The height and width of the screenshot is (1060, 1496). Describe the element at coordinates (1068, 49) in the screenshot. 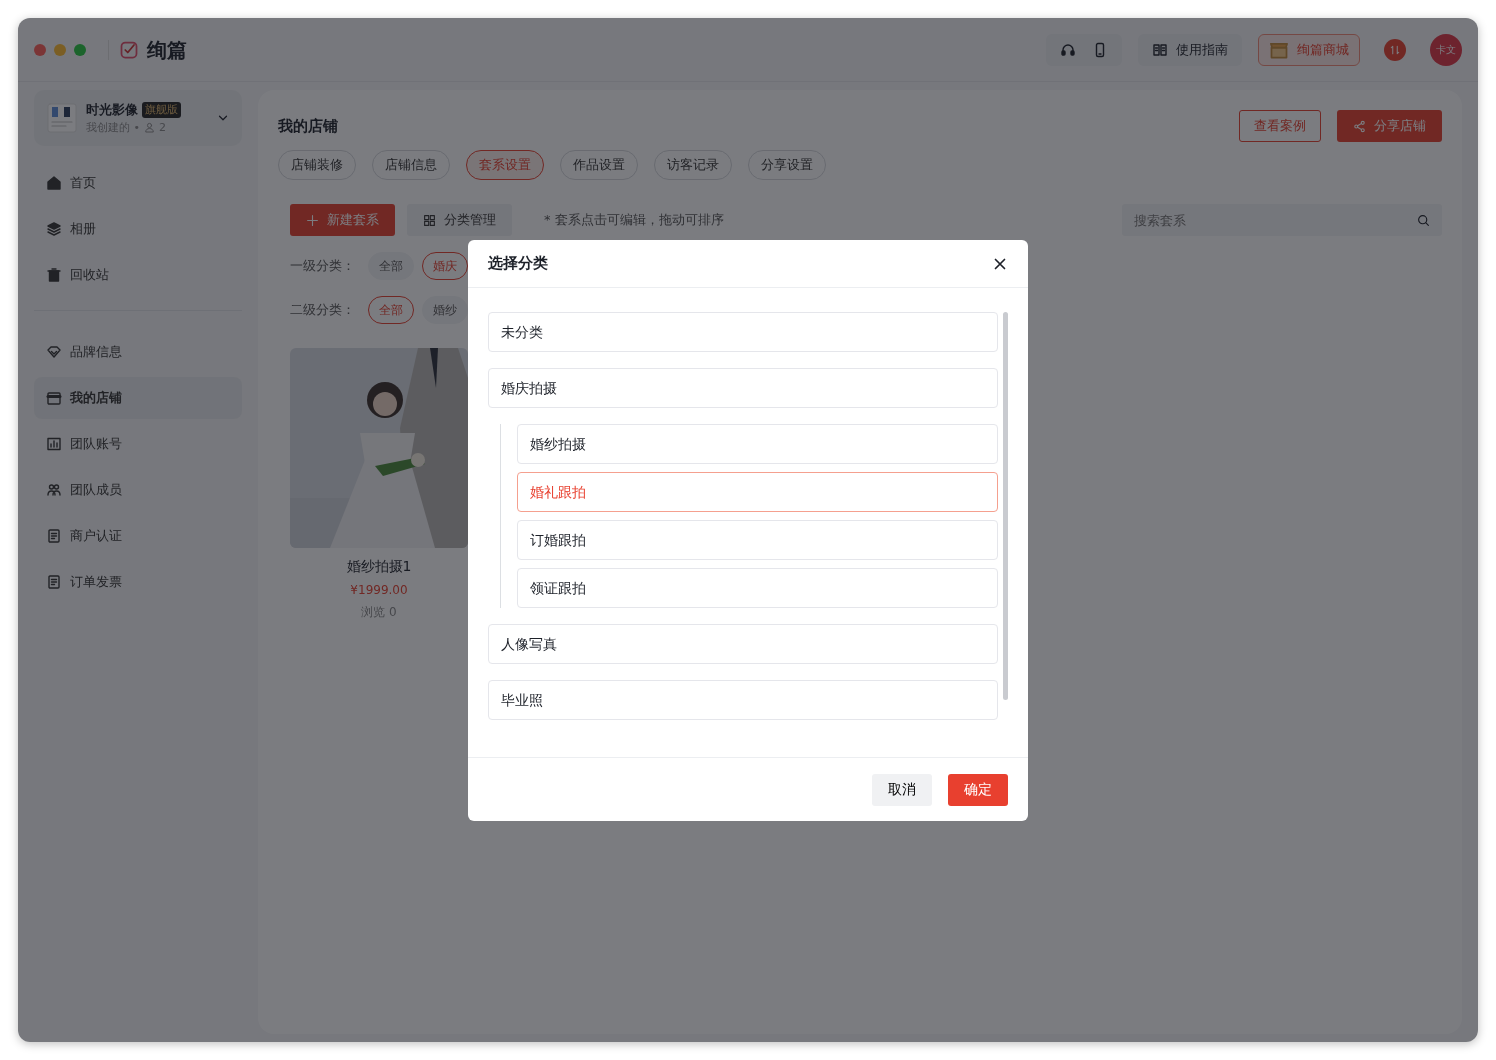

I see `headset-icon` at that location.